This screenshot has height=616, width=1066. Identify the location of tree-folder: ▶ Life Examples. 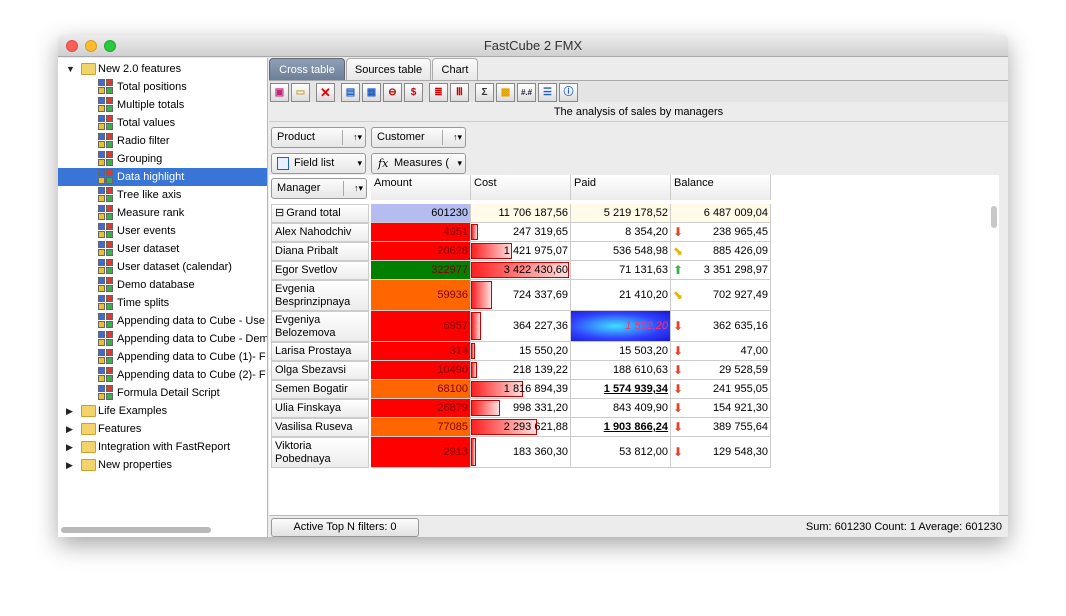
(162, 411).